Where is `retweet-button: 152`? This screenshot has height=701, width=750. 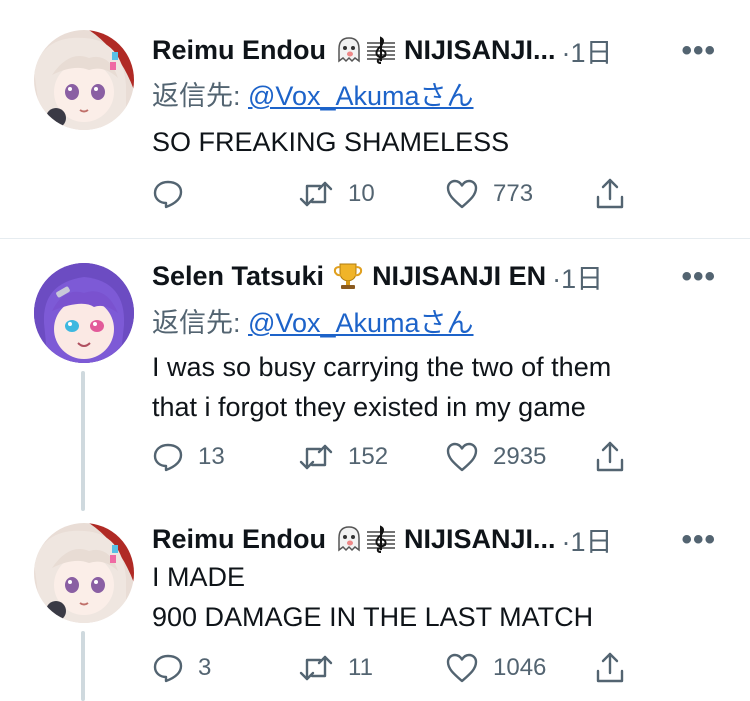
retweet-button: 152 is located at coordinates (343, 457).